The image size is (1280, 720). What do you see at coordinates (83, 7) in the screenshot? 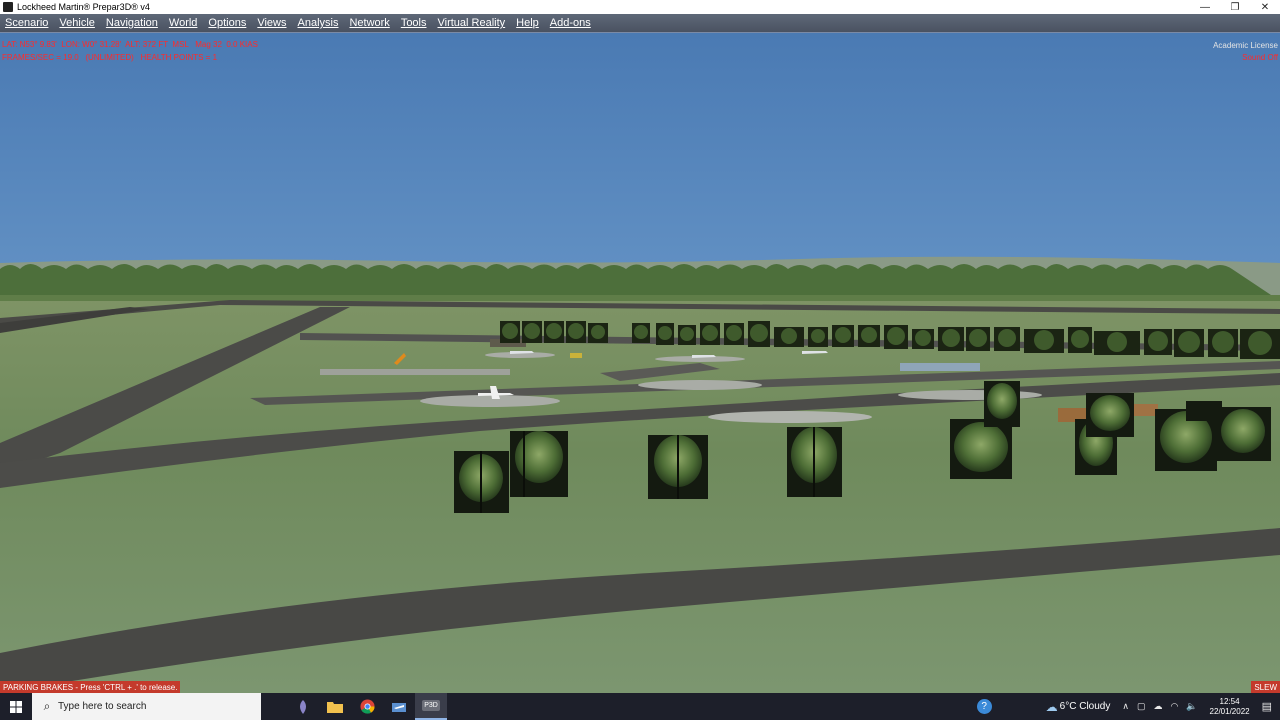
I see `window-title: Lockheed Martin® Prepar3D® v4` at bounding box center [83, 7].